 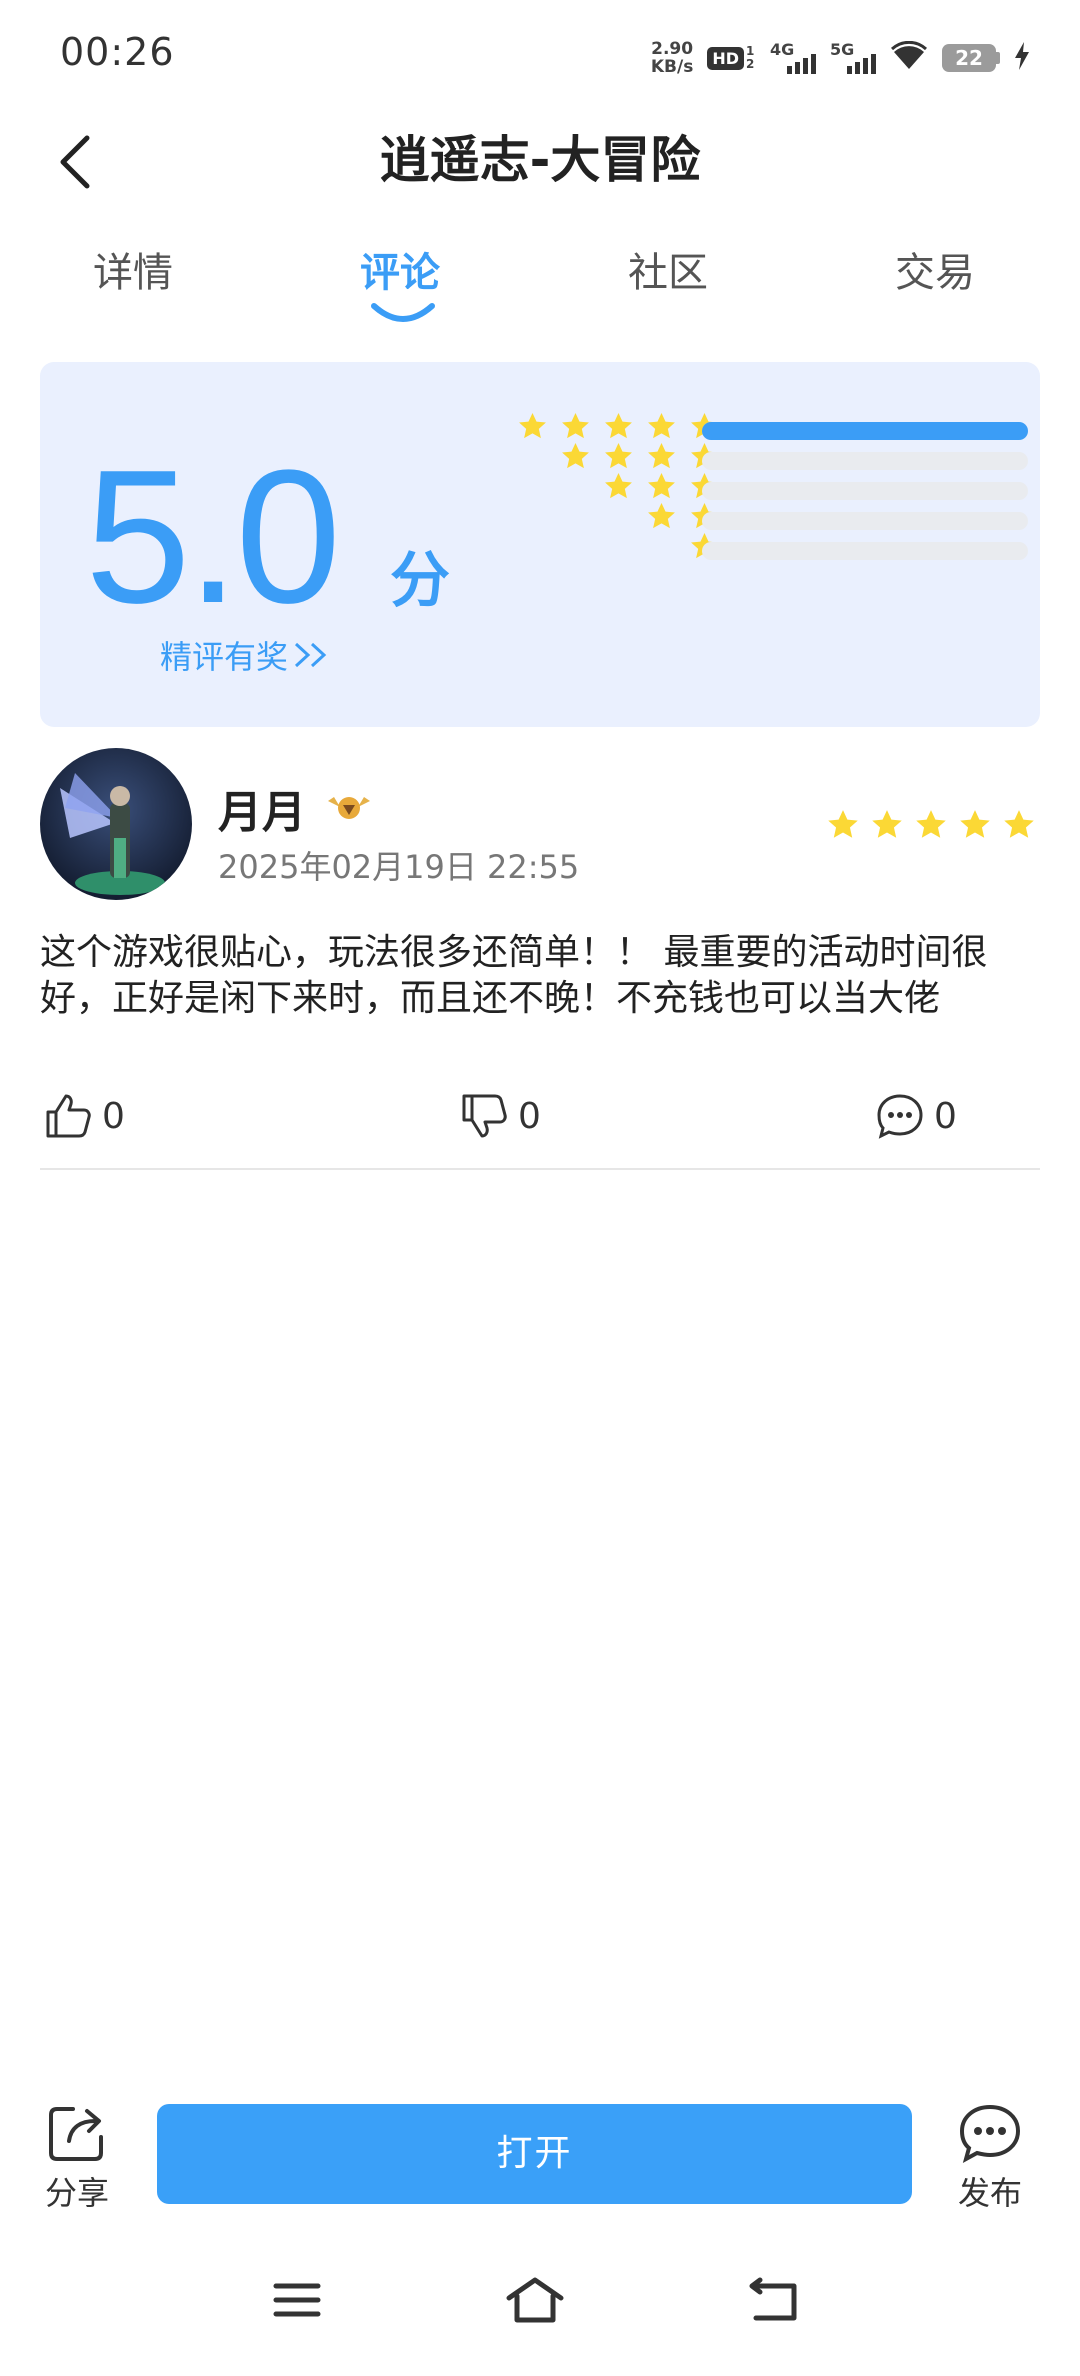 What do you see at coordinates (399, 867) in the screenshot?
I see `review-date: 2025年02月19日 22:55` at bounding box center [399, 867].